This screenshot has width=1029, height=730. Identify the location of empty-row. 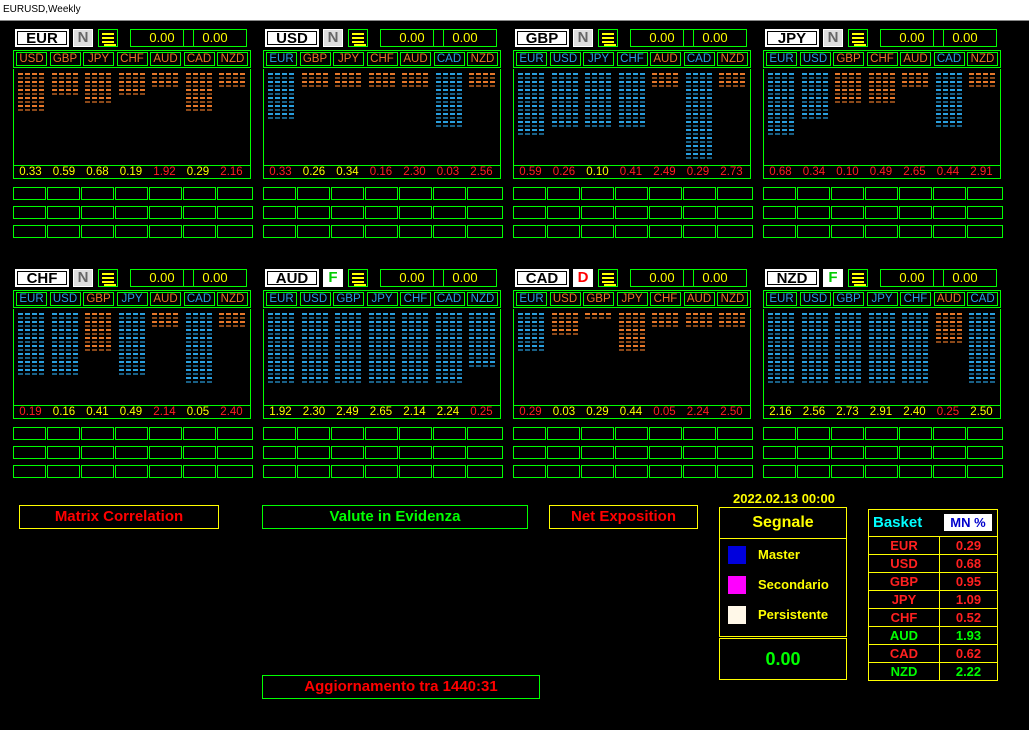
(383, 212).